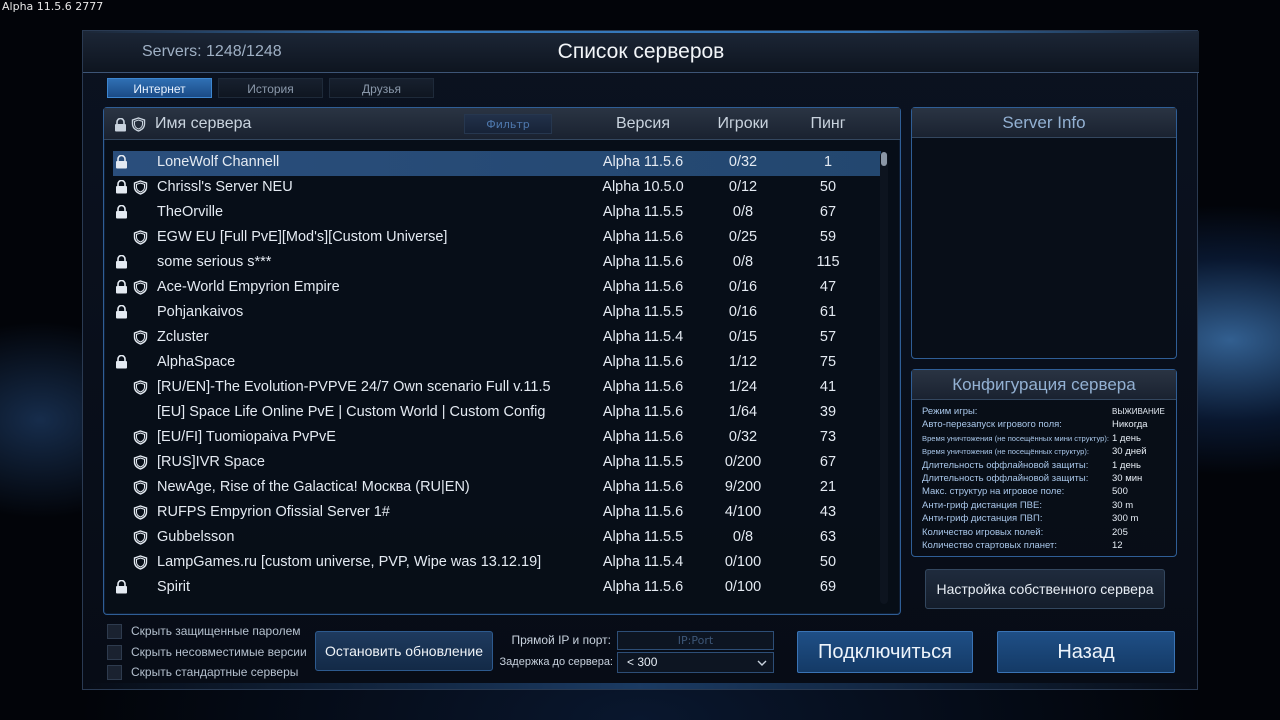 This screenshot has width=1280, height=720. I want to click on column-ping: Пинг, so click(828, 124).